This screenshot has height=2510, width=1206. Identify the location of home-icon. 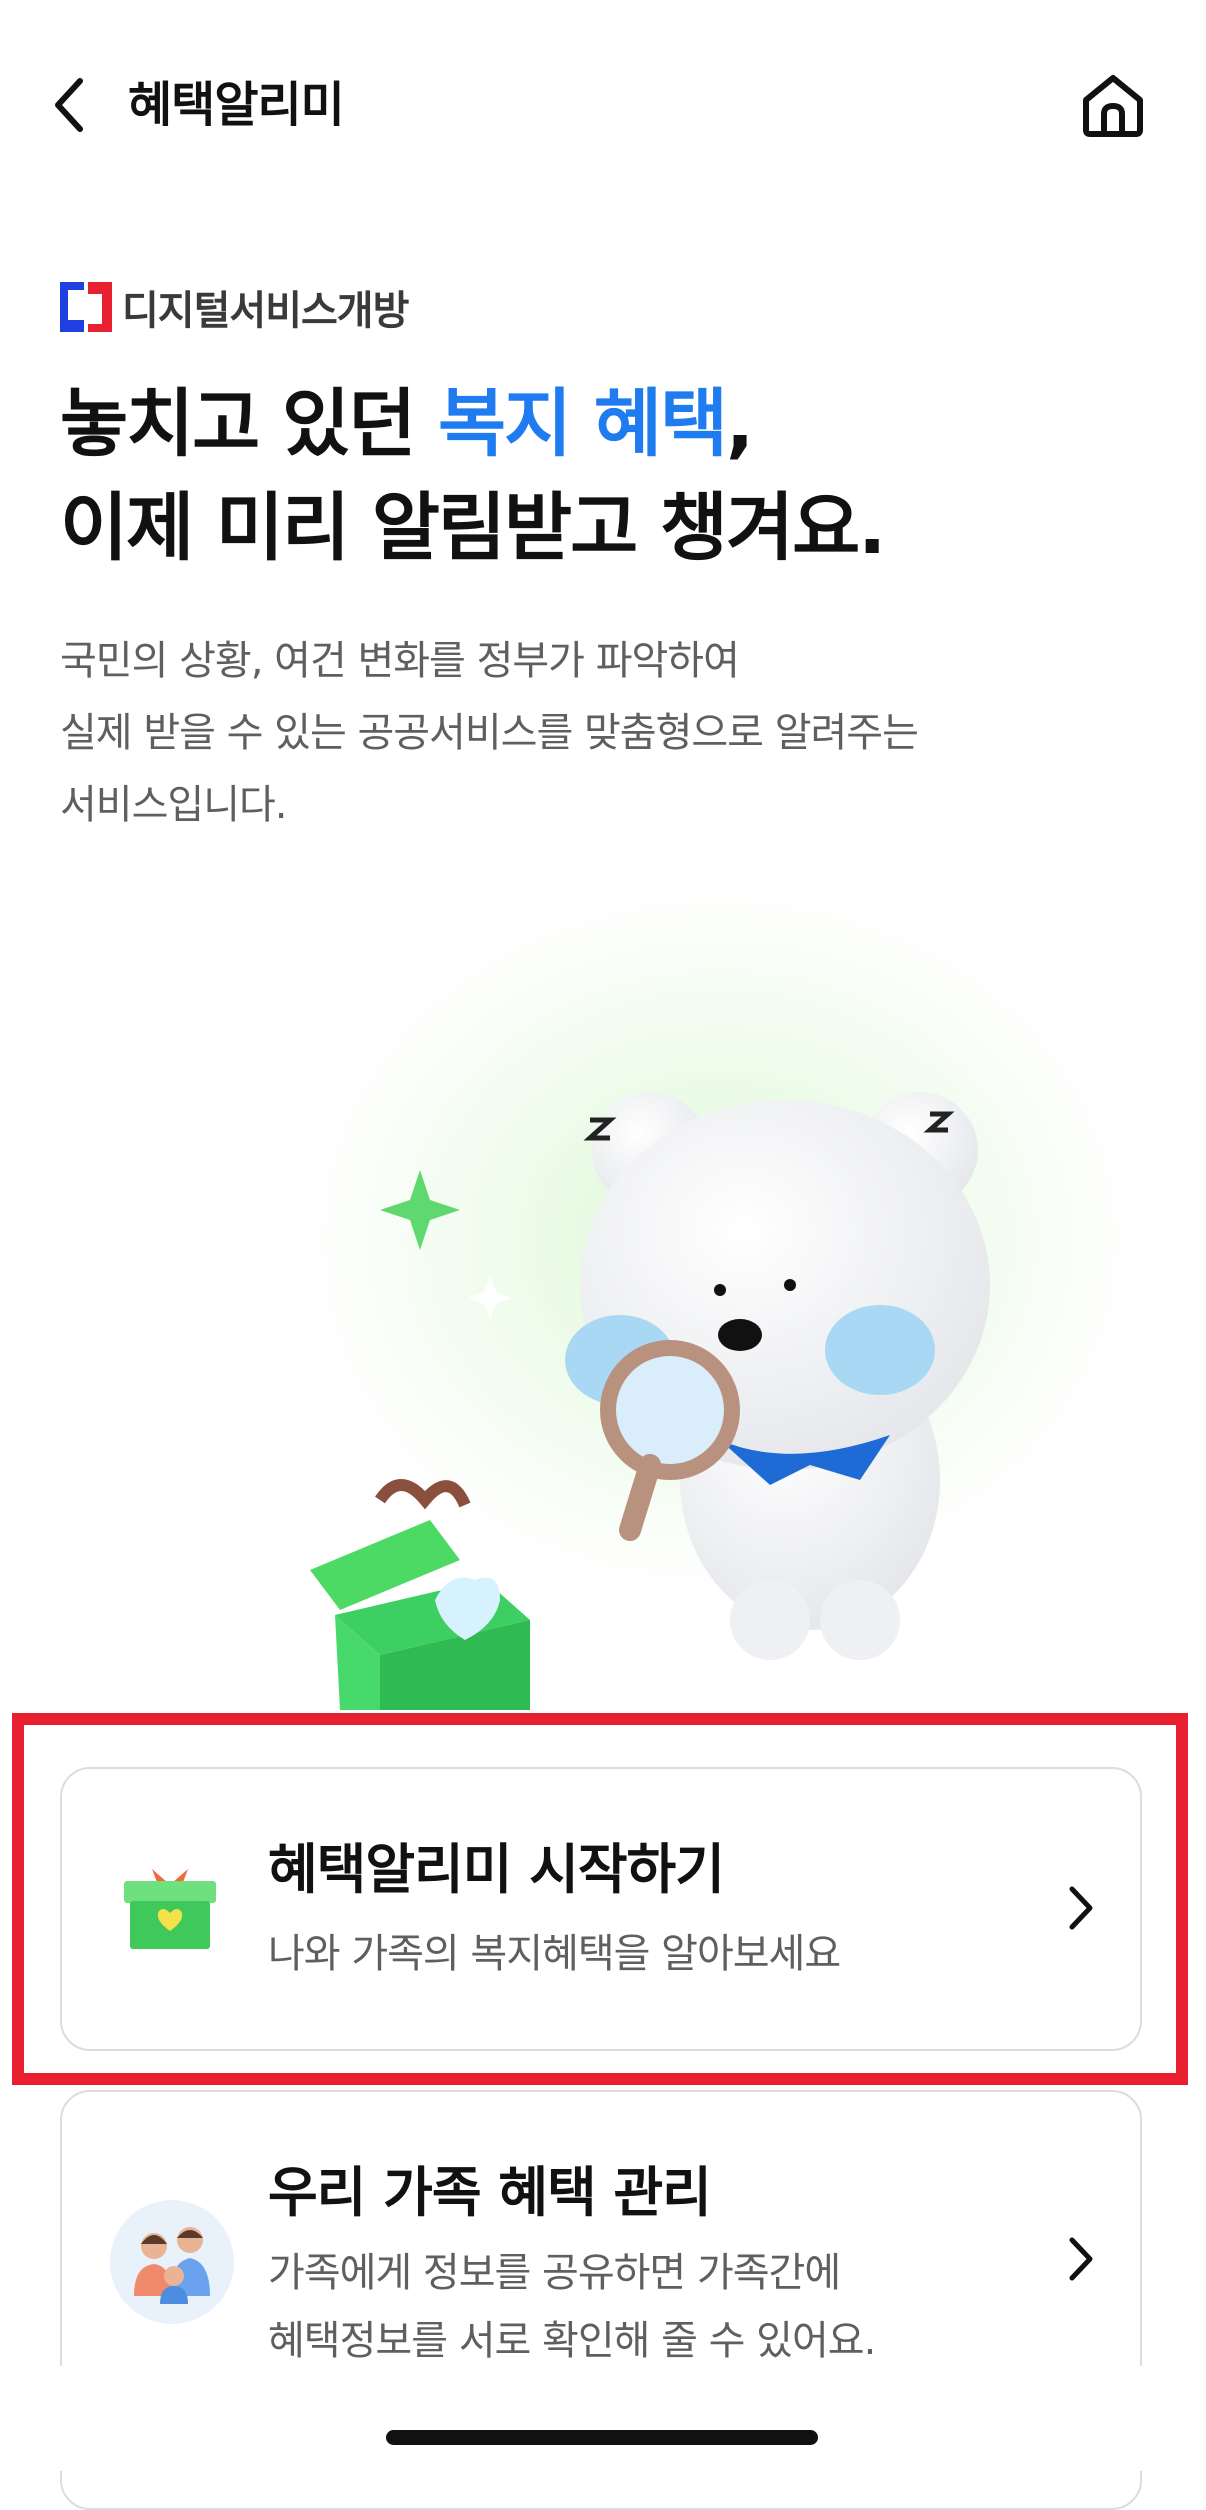
(1113, 106).